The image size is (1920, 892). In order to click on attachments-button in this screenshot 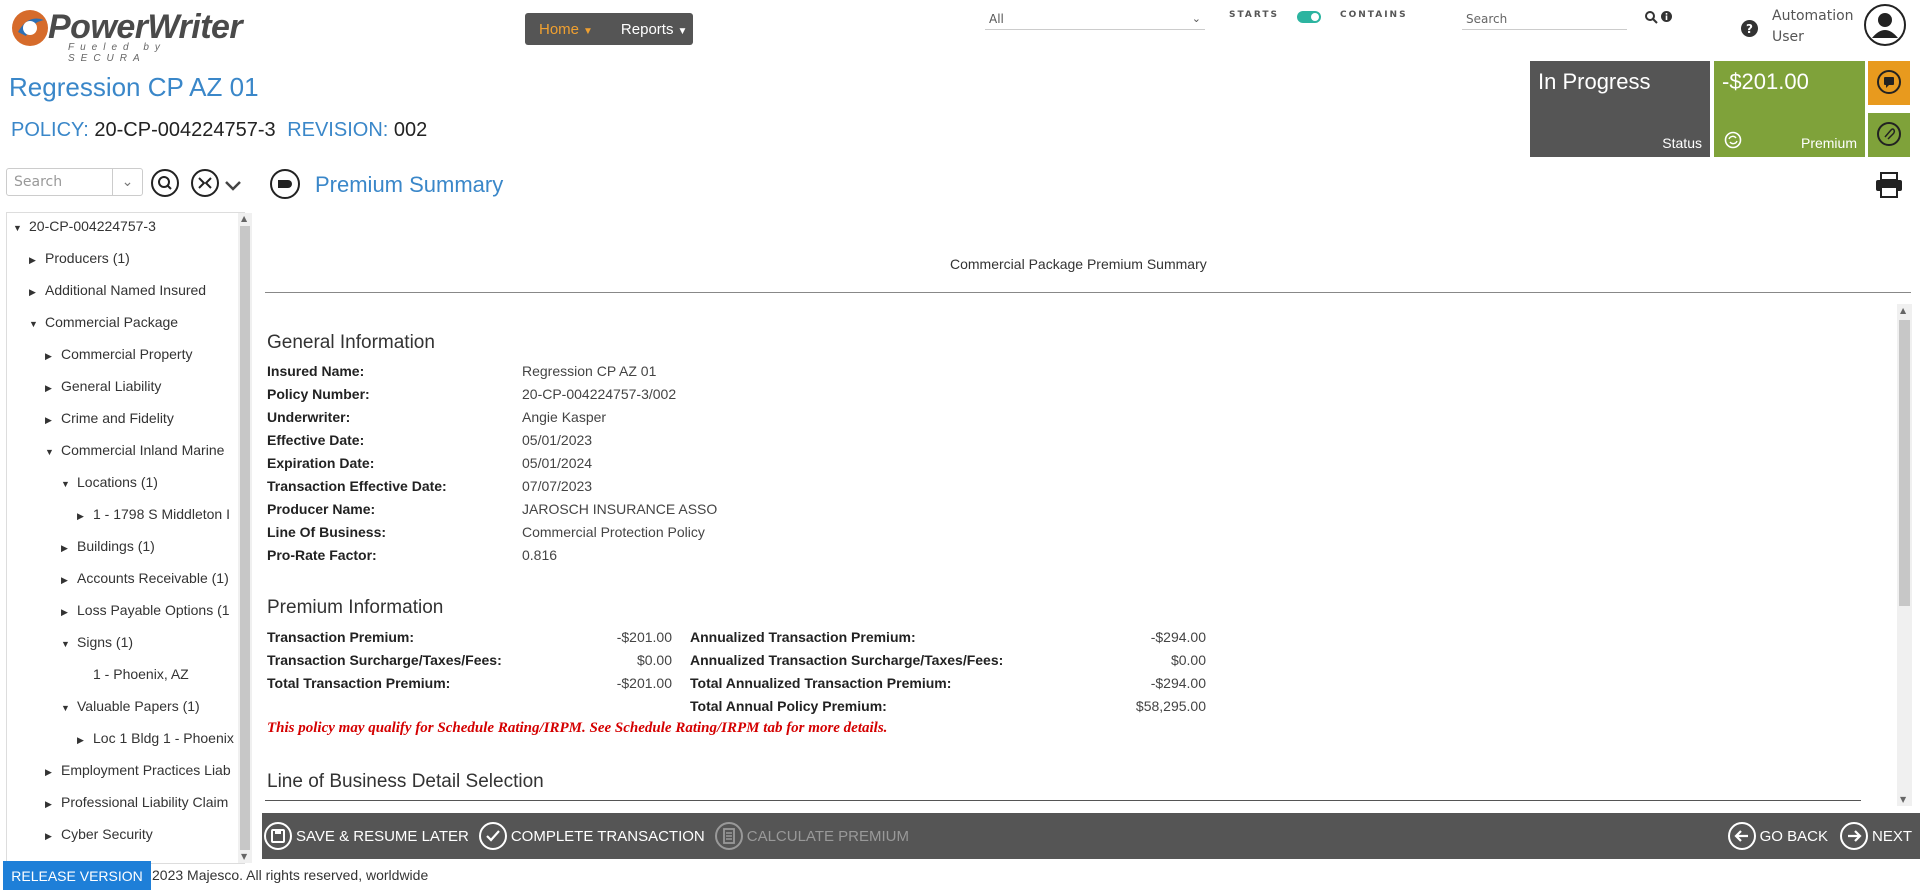, I will do `click(1889, 135)`.